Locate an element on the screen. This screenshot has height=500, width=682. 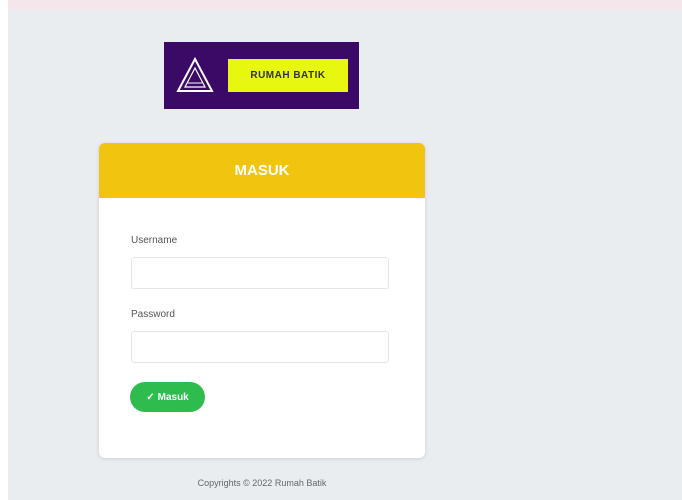
login-title: MASUK is located at coordinates (262, 170).